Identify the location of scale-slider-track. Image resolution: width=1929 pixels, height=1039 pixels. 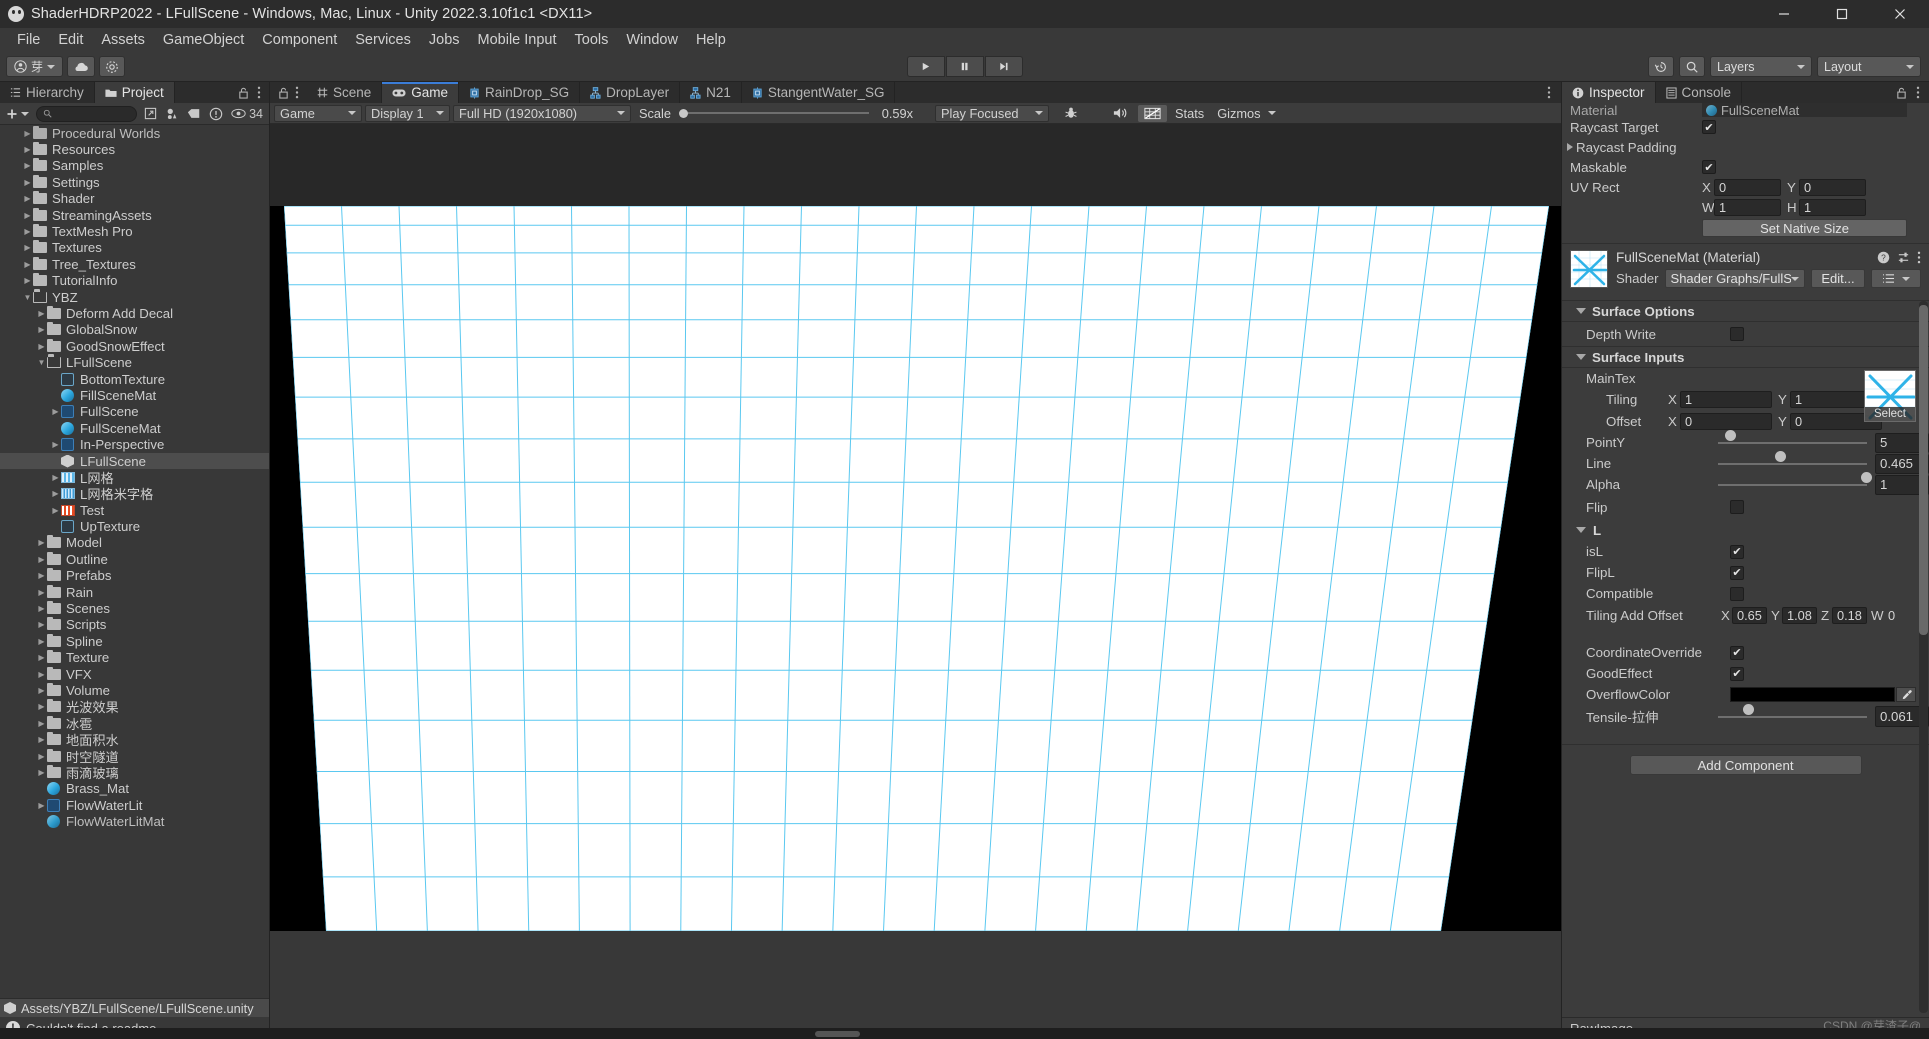
(779, 113).